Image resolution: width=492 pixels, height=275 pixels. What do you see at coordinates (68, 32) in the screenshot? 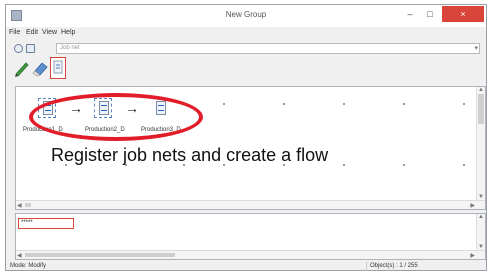
I see `menu-help: Help` at bounding box center [68, 32].